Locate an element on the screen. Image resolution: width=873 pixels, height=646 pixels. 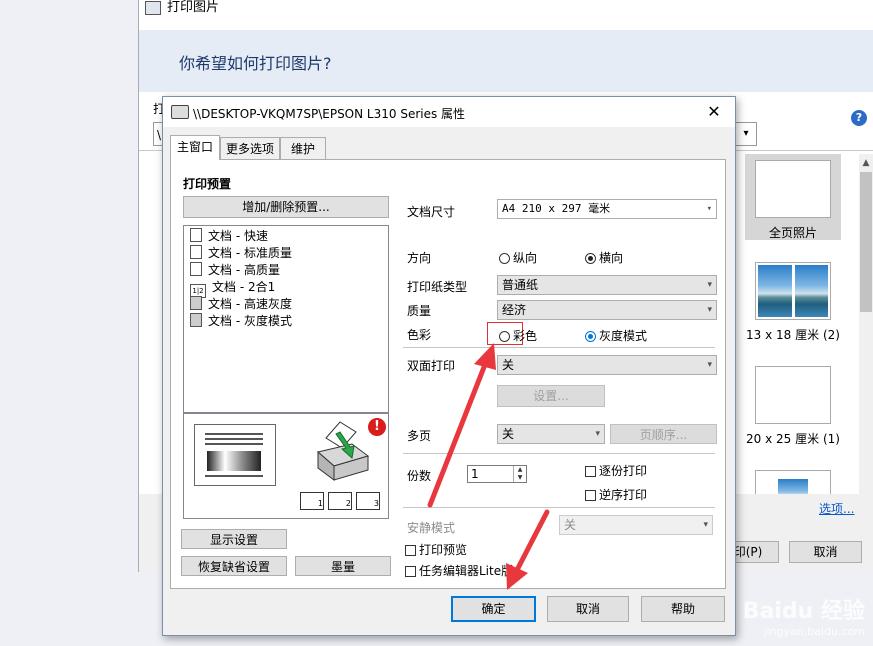
copies-label: 份数 is located at coordinates (419, 476).